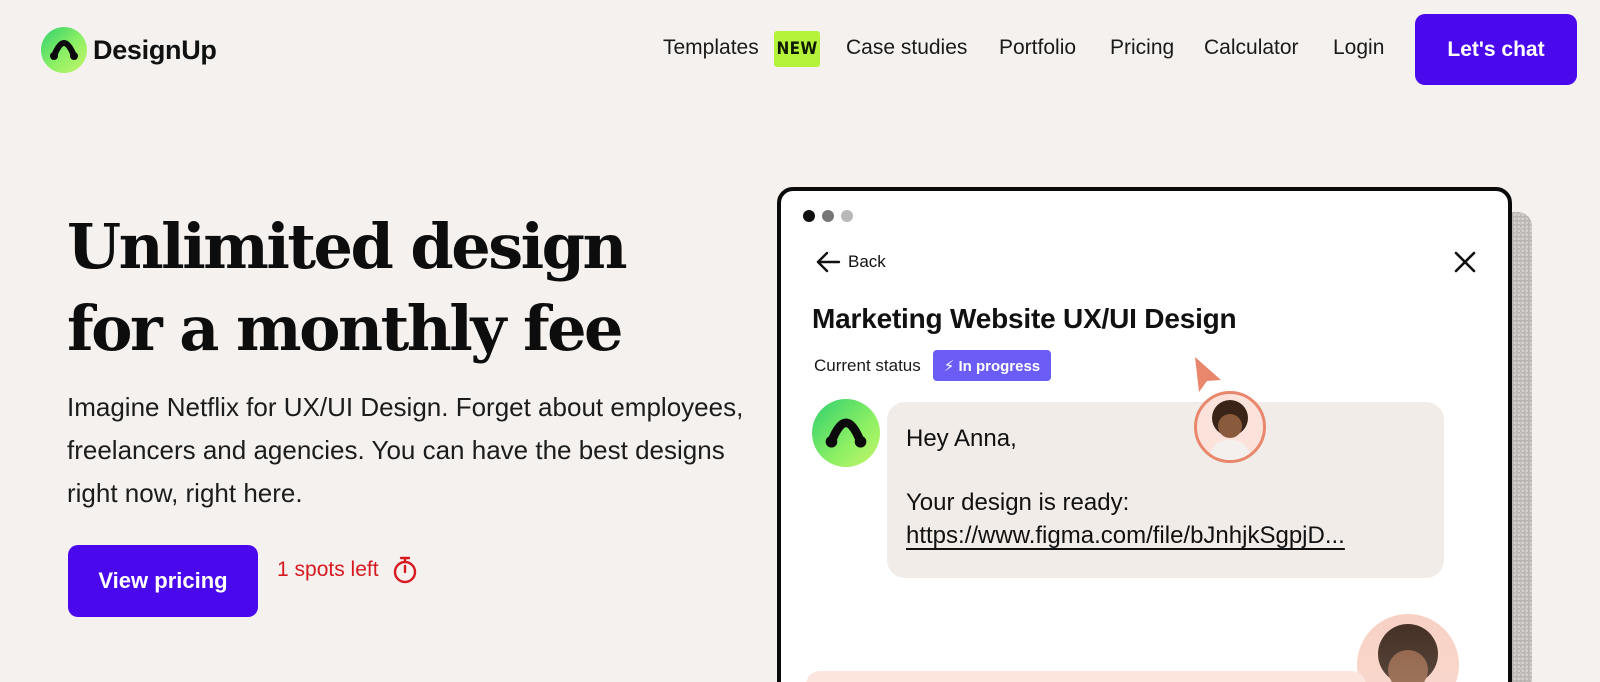  Describe the element at coordinates (1465, 262) in the screenshot. I see `close-icon` at that location.